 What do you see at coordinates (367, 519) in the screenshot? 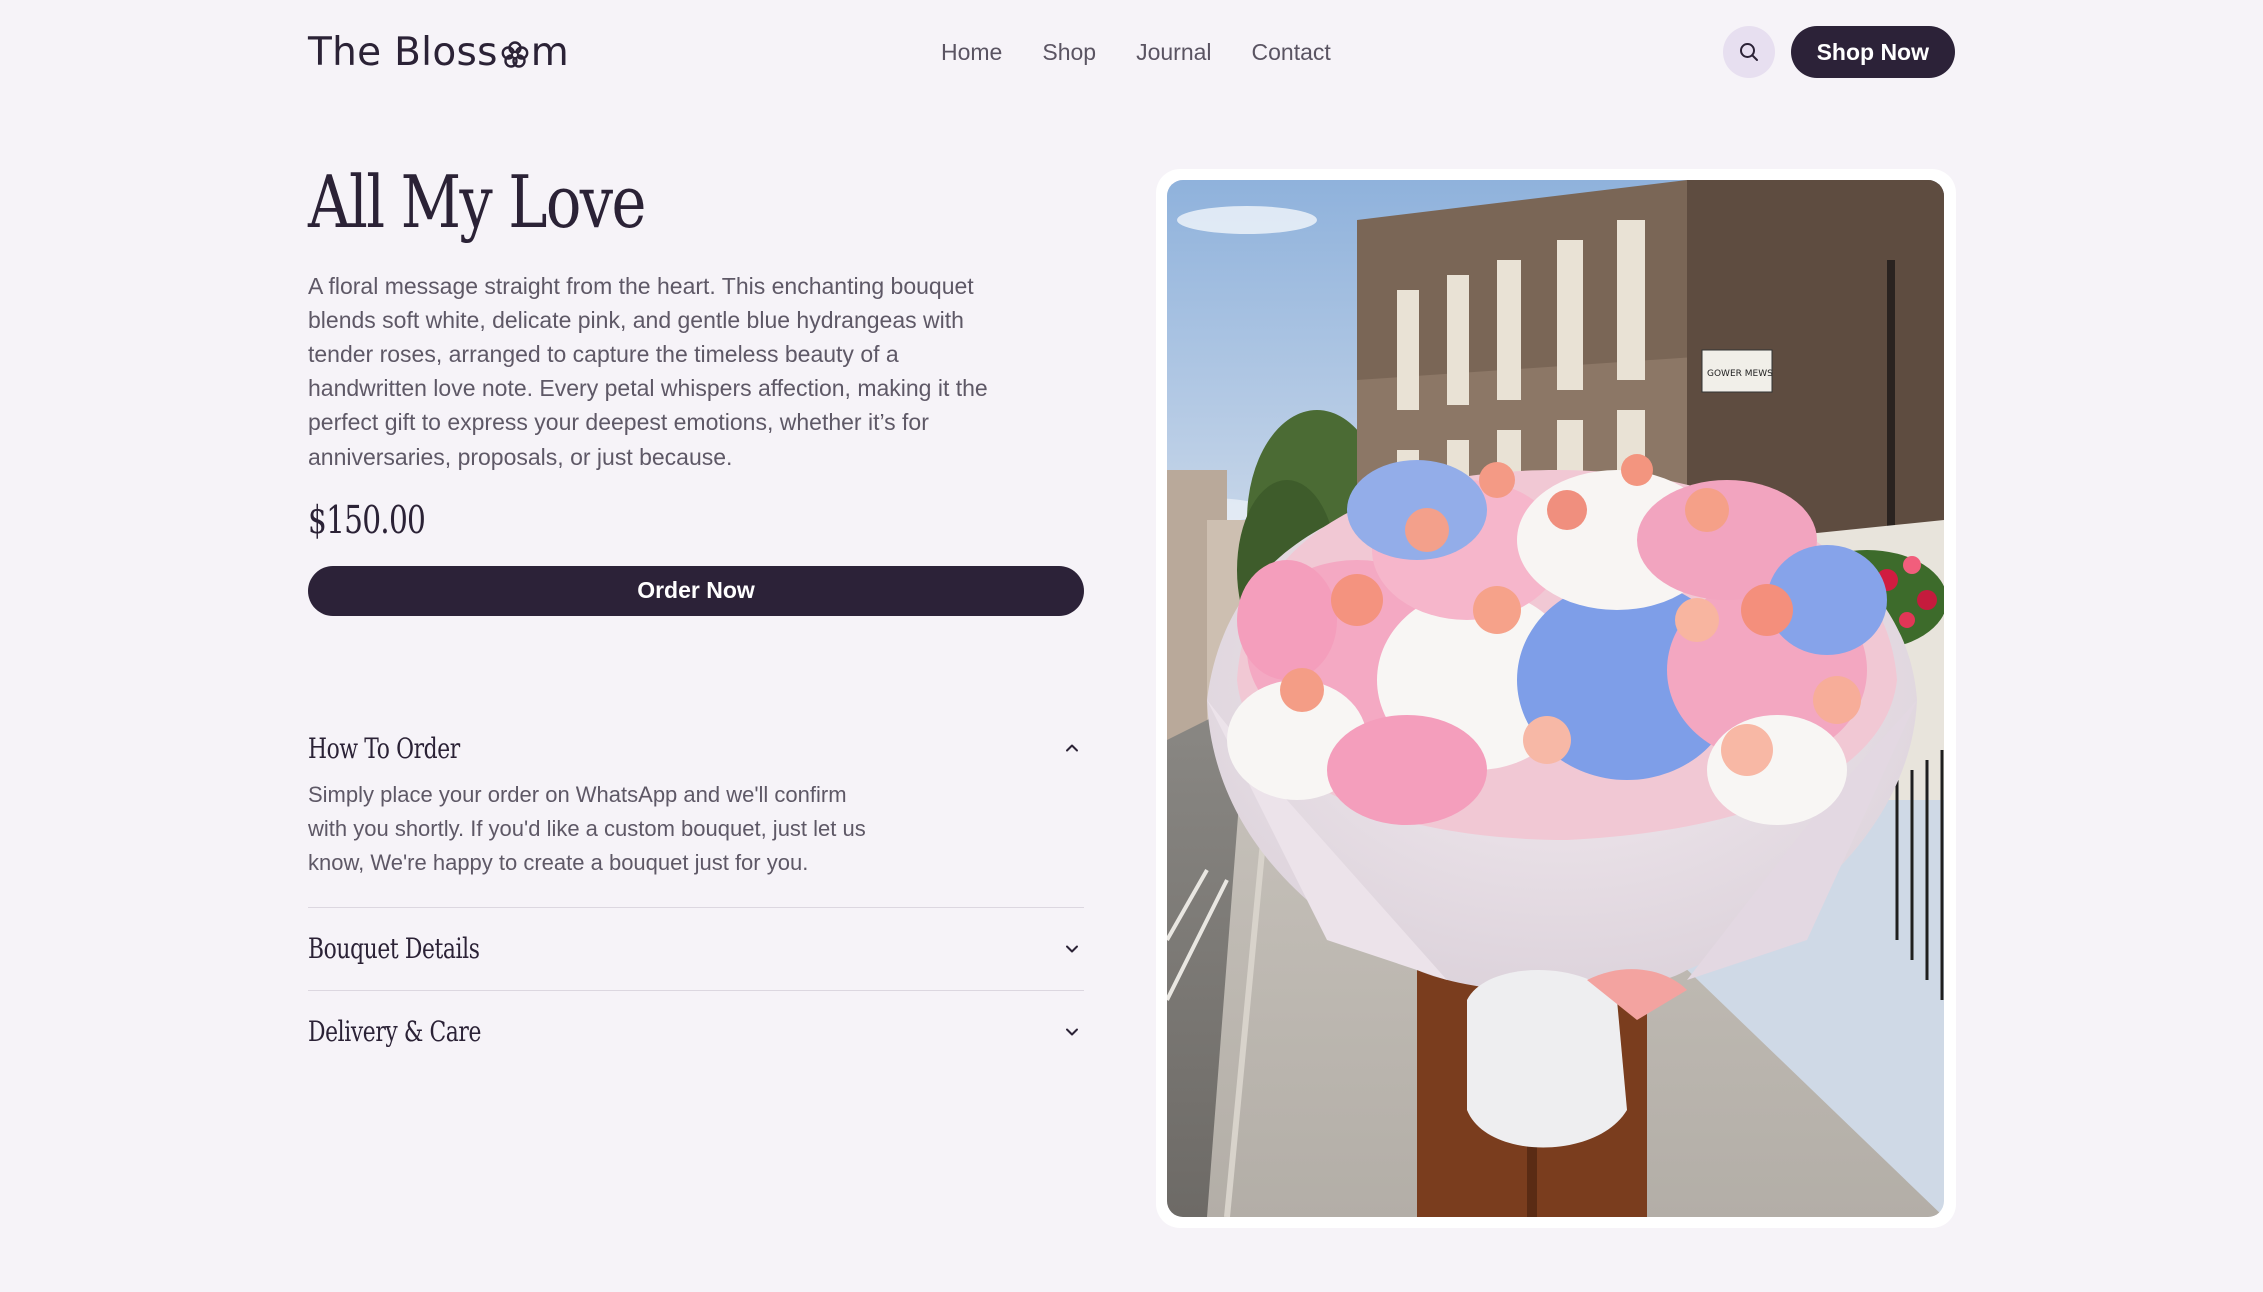
I see `product-price: $150.00` at bounding box center [367, 519].